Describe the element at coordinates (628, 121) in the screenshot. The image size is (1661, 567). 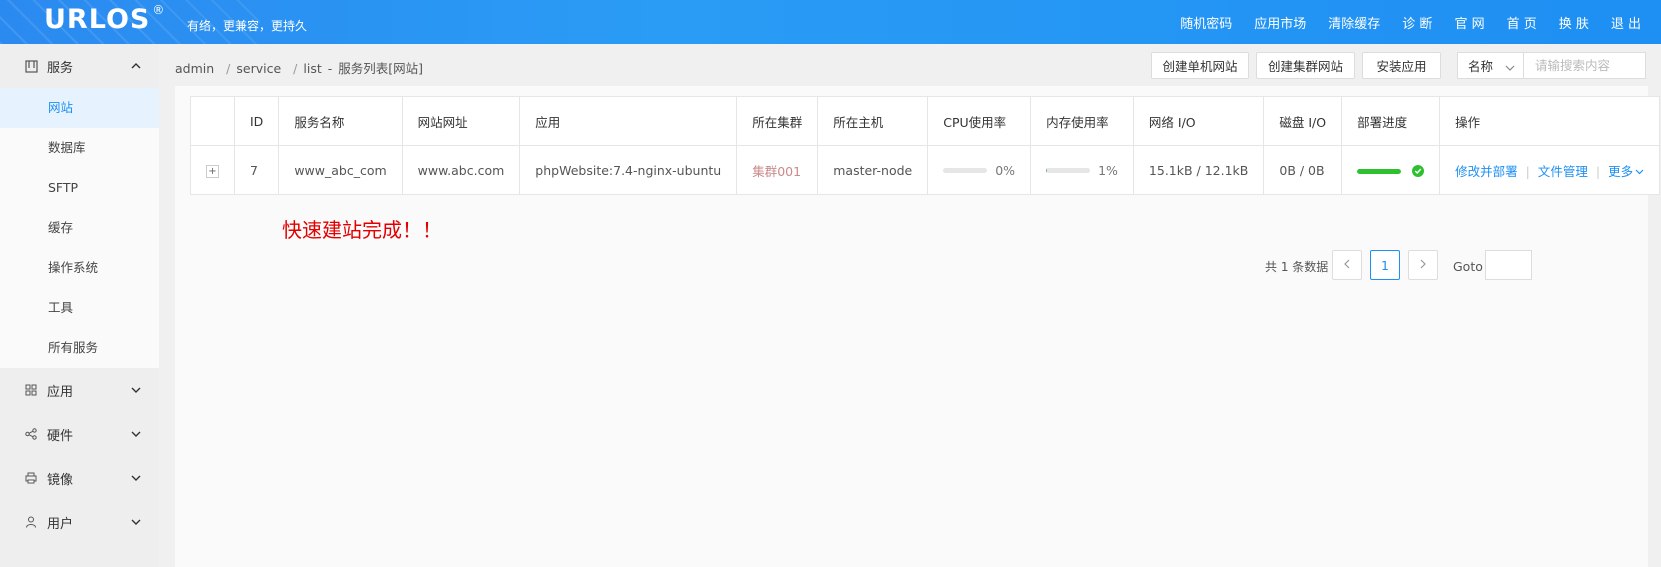
I see `table-header-app: 应用` at that location.